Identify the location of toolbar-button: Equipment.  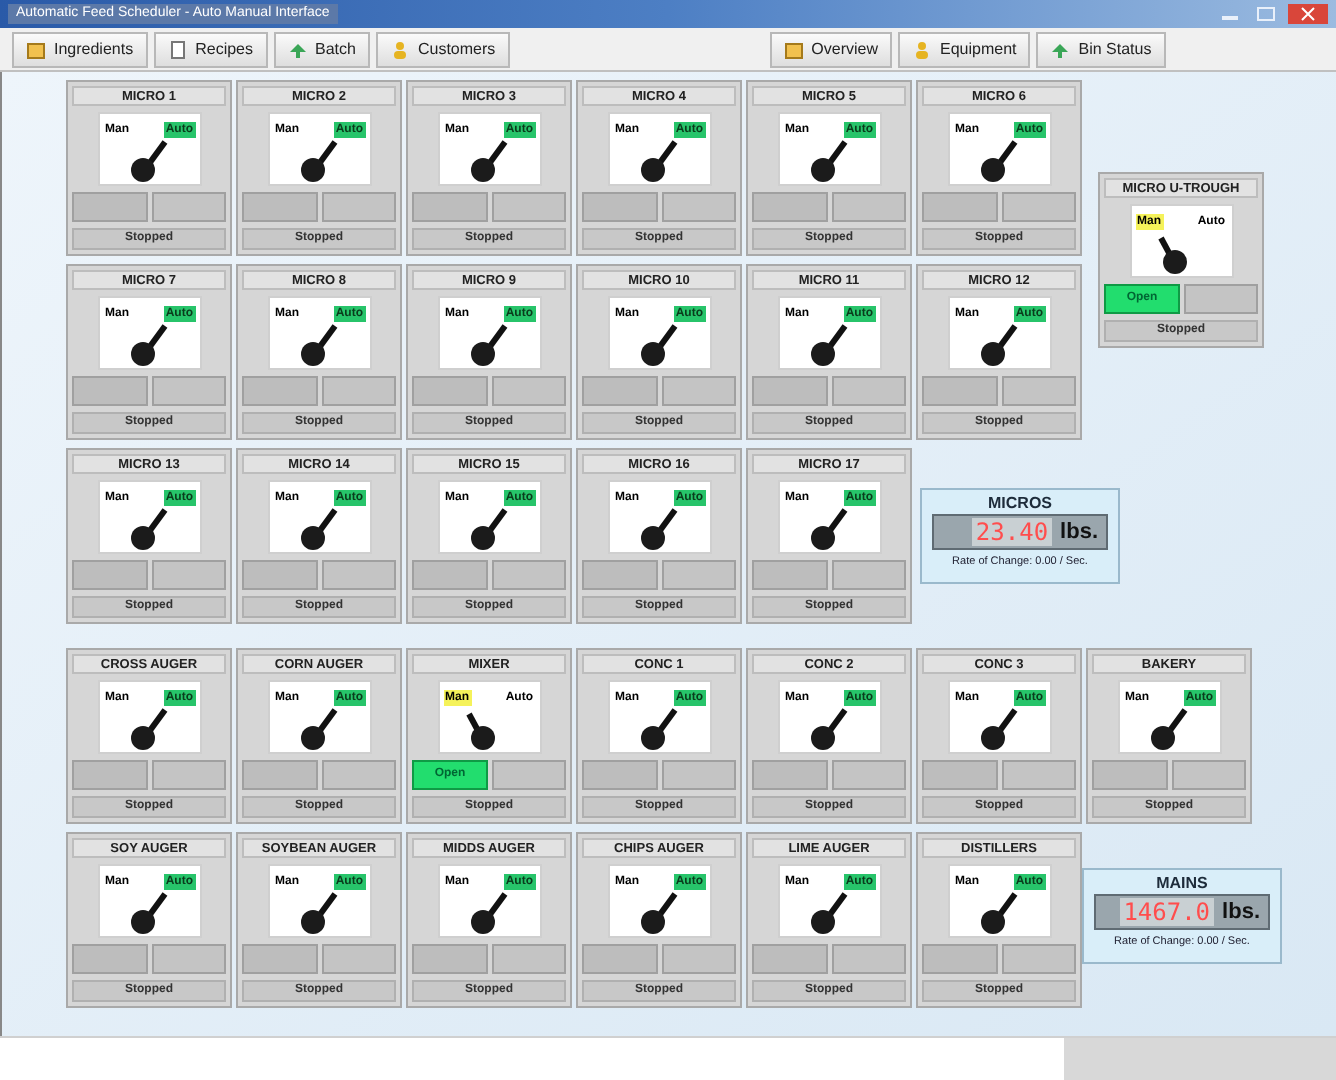
(964, 49).